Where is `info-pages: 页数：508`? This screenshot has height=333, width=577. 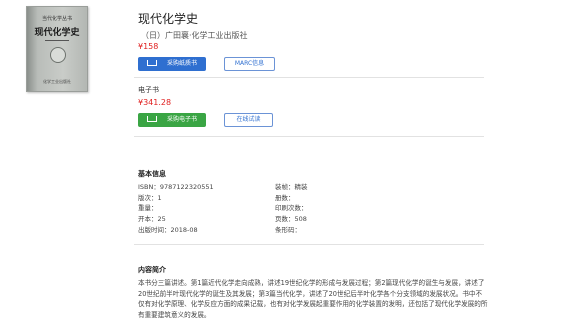
info-pages: 页数：508 is located at coordinates (291, 219).